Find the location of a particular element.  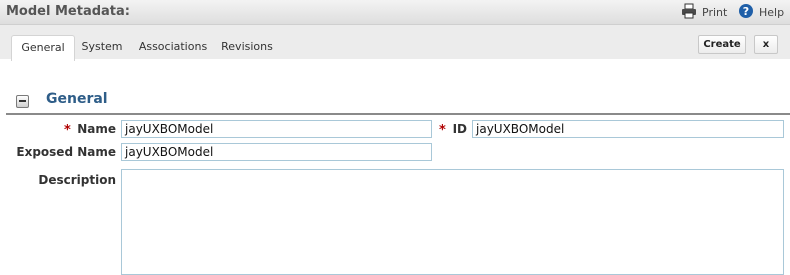

collapse-icon is located at coordinates (22, 101).